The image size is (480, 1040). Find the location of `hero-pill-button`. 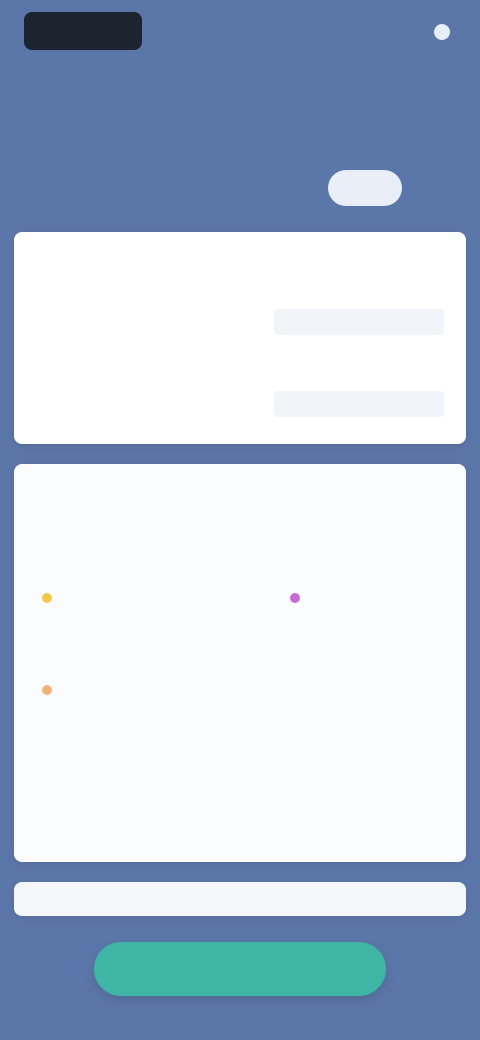

hero-pill-button is located at coordinates (365, 188).